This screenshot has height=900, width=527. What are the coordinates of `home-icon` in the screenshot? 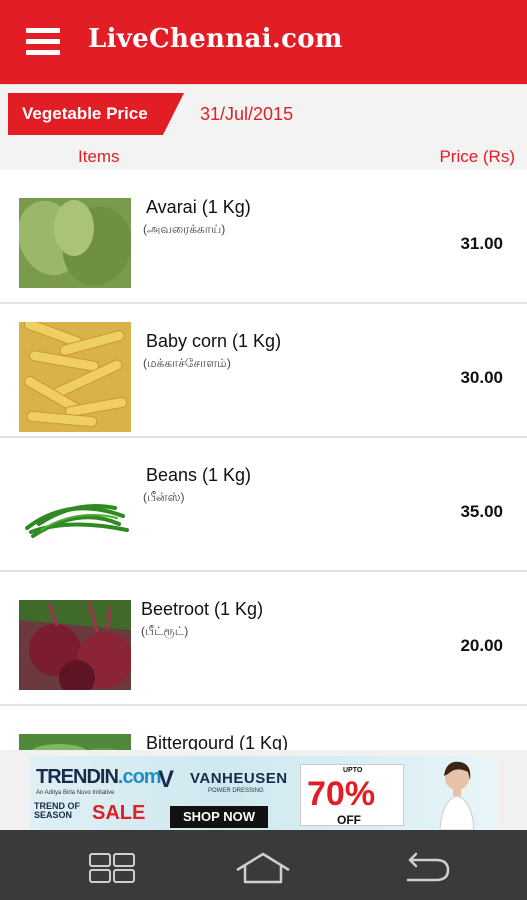 It's located at (263, 867).